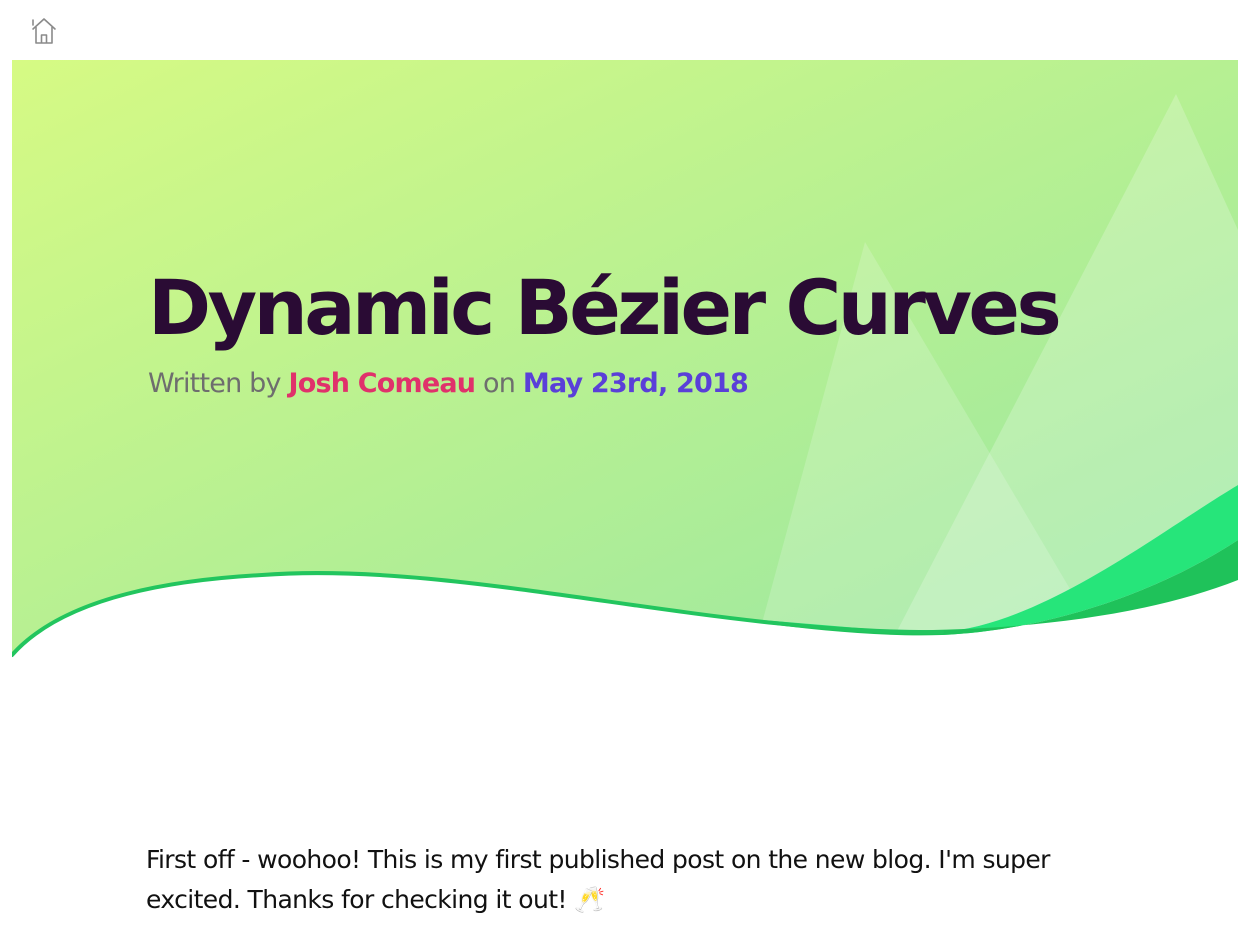 The image size is (1250, 938). I want to click on author-link: Josh Comeau, so click(382, 383).